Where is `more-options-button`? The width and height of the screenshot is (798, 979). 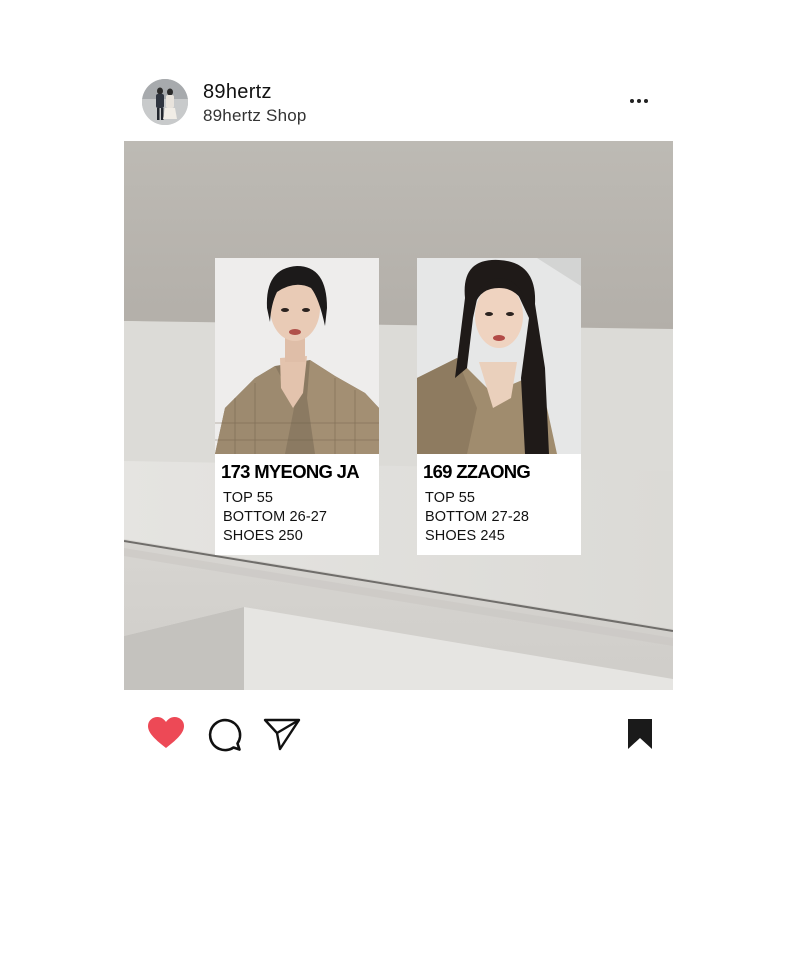
more-options-button is located at coordinates (642, 100).